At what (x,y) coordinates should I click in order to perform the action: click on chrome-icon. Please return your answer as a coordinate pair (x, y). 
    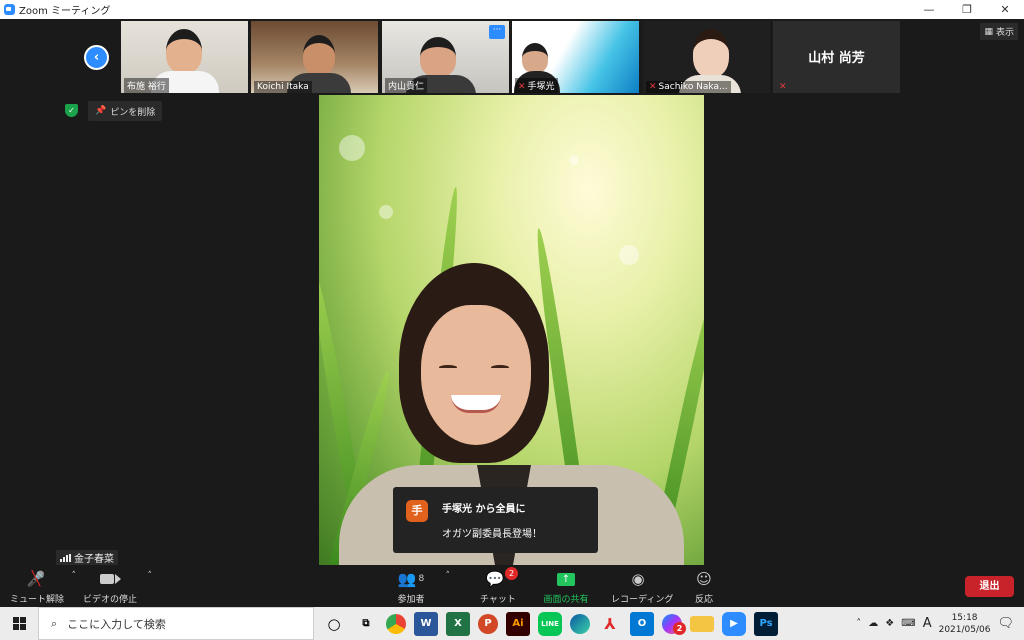
    Looking at the image, I should click on (396, 623).